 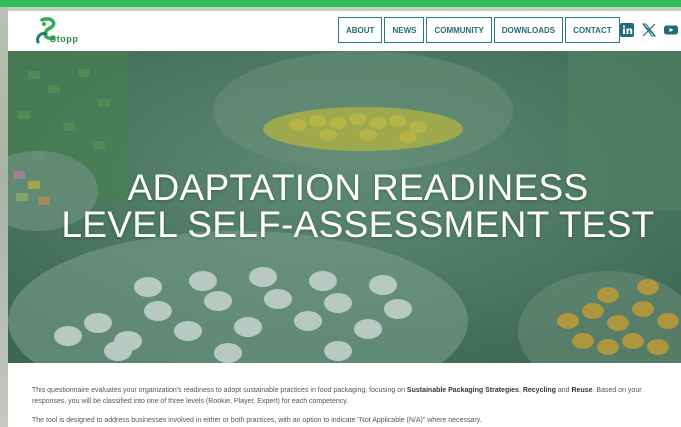 I want to click on social-links, so click(x=649, y=30).